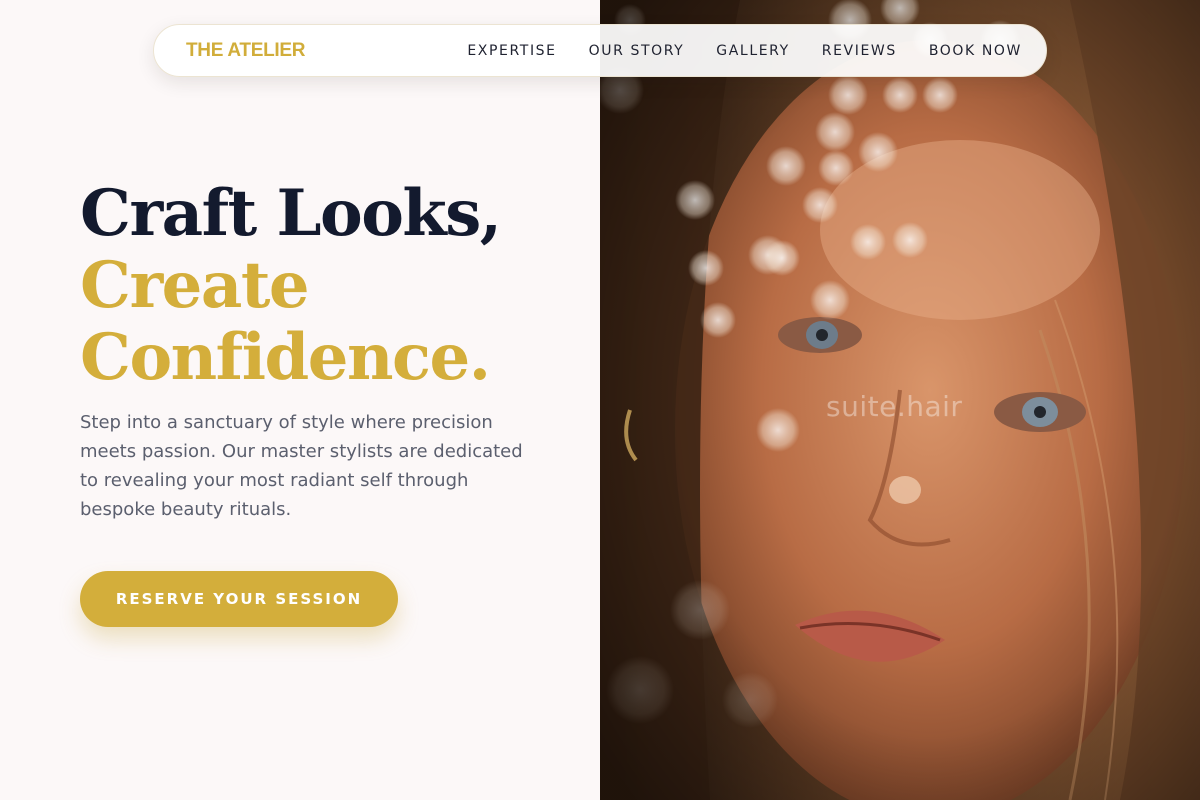 The width and height of the screenshot is (1200, 800). I want to click on headline-line-3: Confidence., so click(285, 357).